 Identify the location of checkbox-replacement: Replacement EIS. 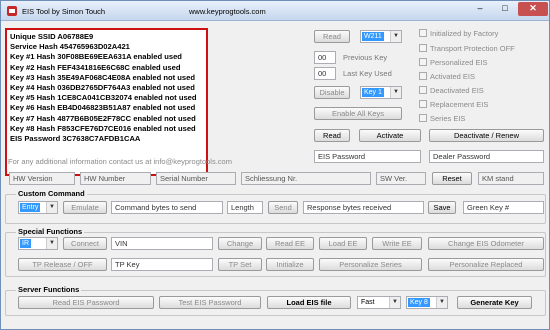
(453, 105).